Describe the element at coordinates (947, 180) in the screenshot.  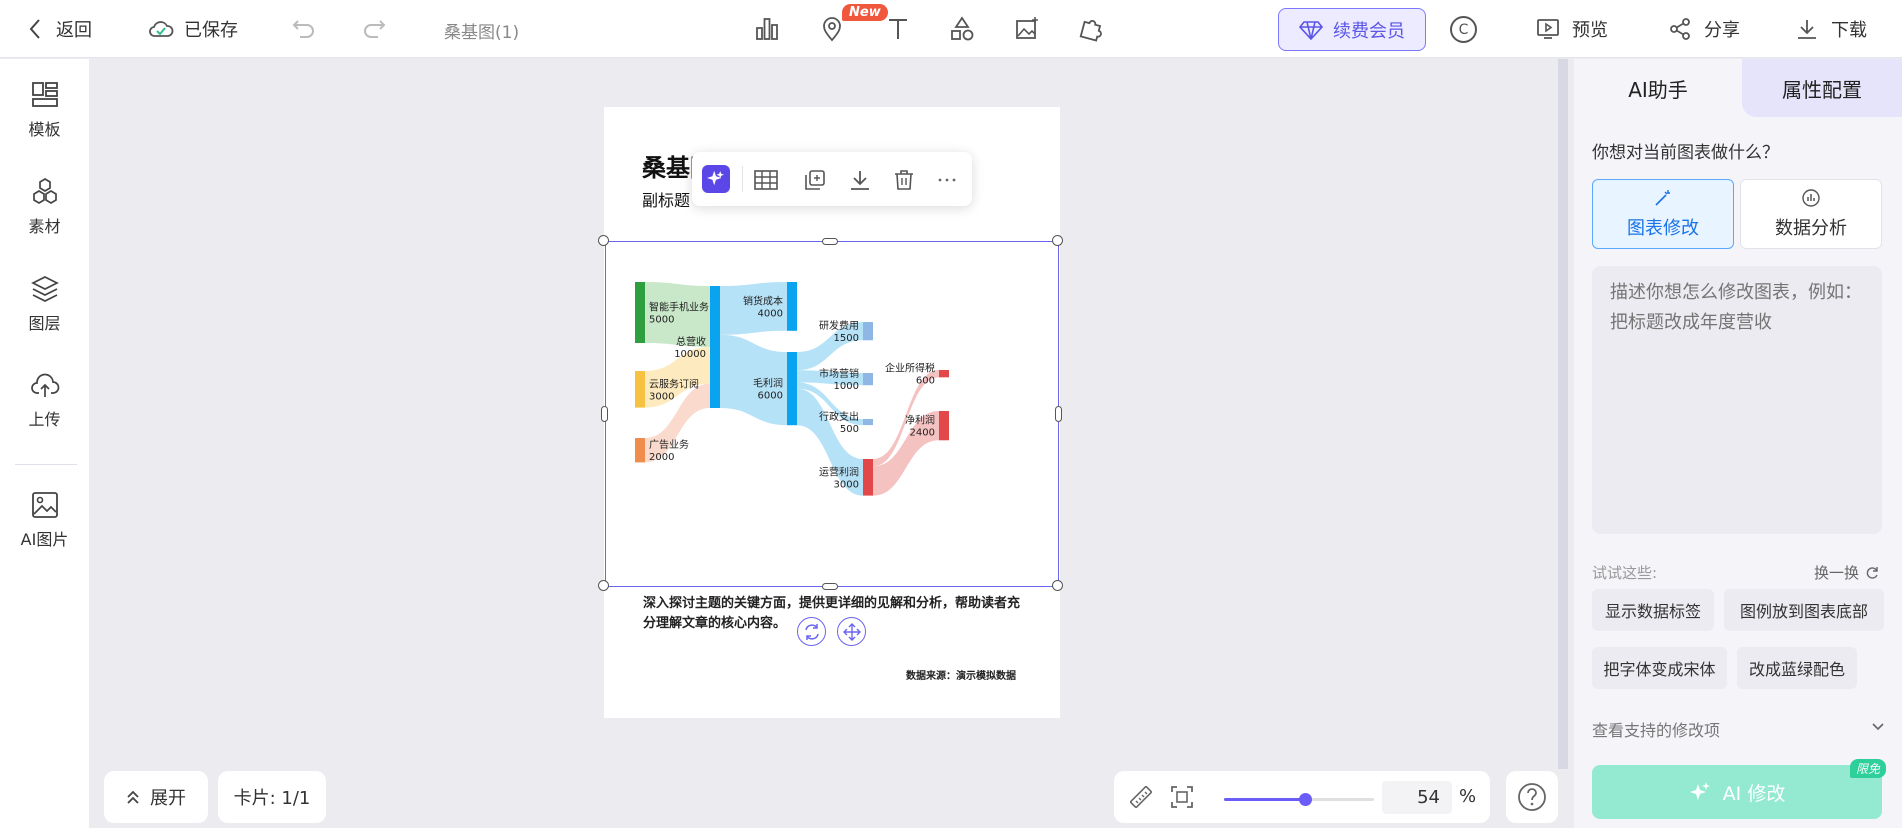
I see `more-options-button` at that location.